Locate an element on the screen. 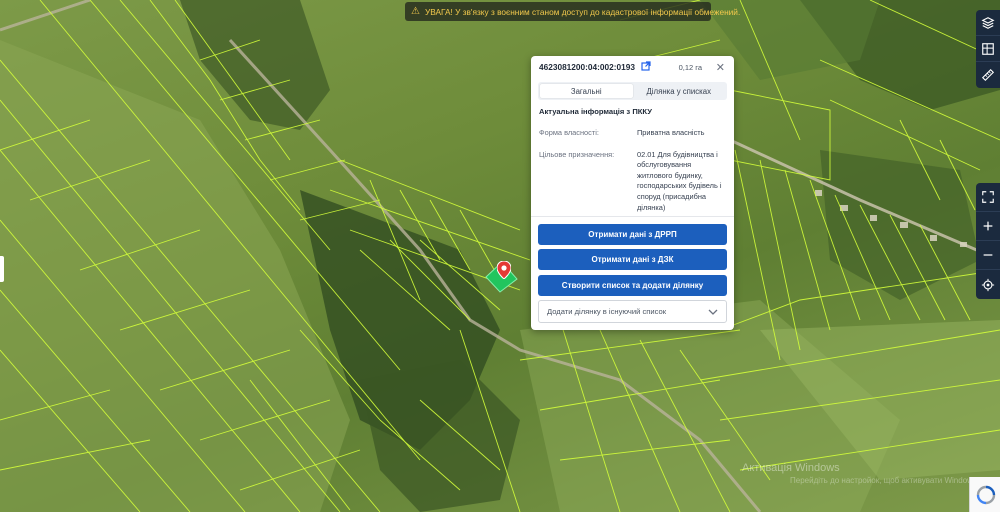  ruler-icon is located at coordinates (988, 75).